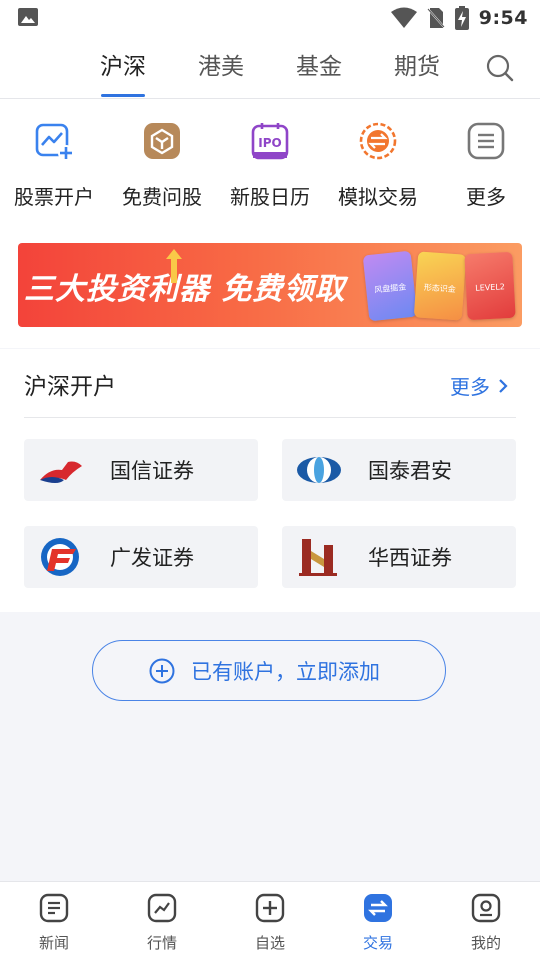  Describe the element at coordinates (500, 68) in the screenshot. I see `search-icon` at that location.